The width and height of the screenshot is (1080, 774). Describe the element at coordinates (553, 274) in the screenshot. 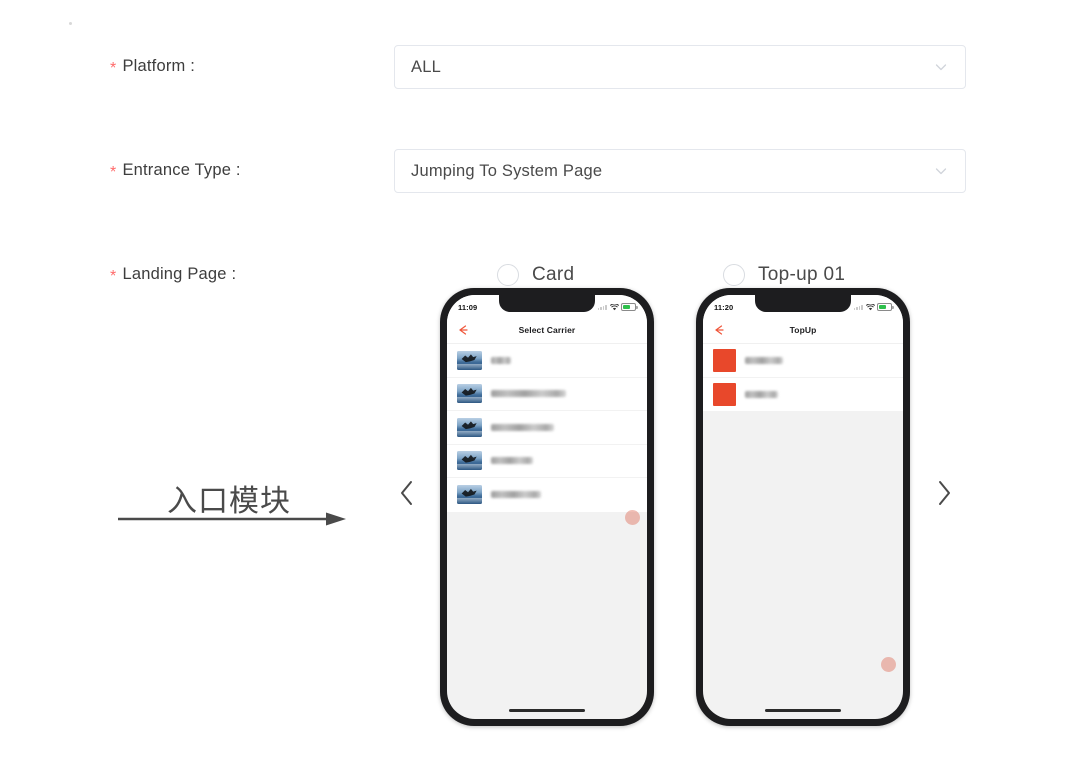

I see `landing-option-card-label: Card` at that location.